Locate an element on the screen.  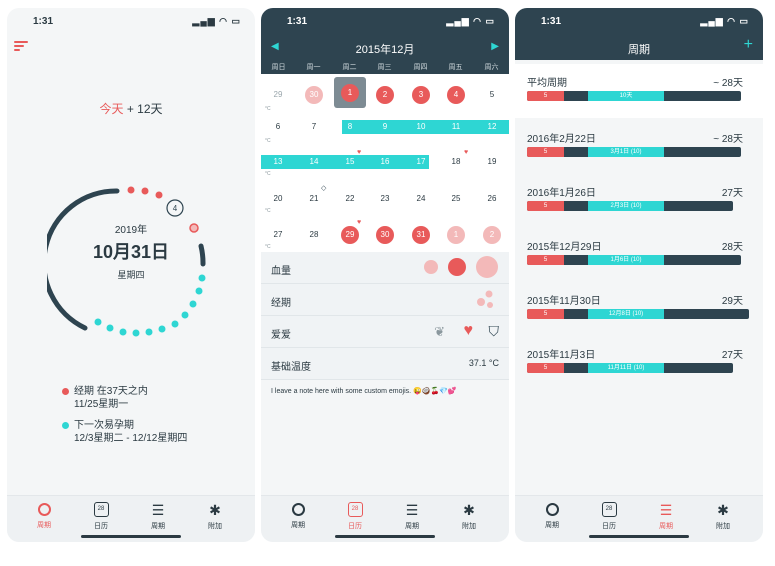
row-sex: 爱爱 ❦ ♥ ⛉ is located at coordinates (385, 332).